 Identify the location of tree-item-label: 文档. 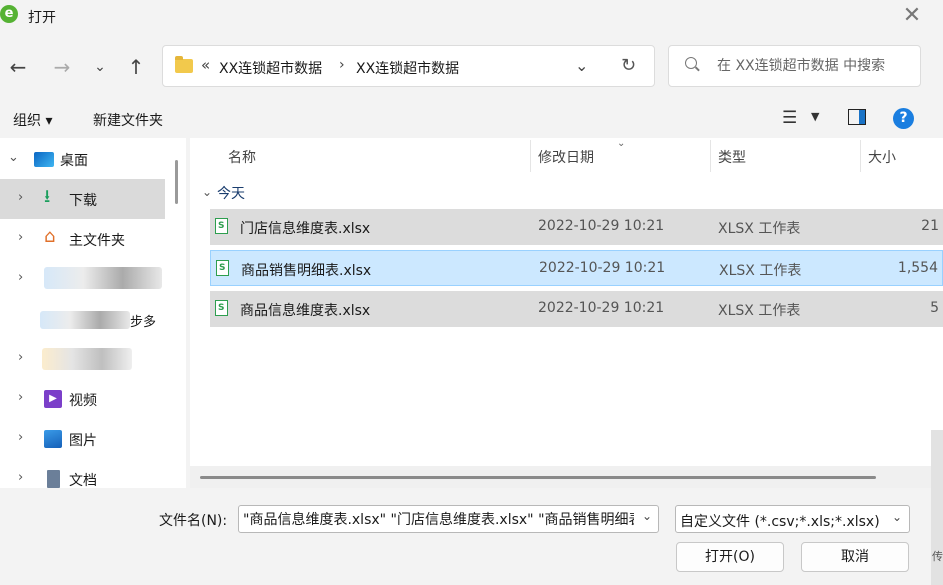
(83, 480).